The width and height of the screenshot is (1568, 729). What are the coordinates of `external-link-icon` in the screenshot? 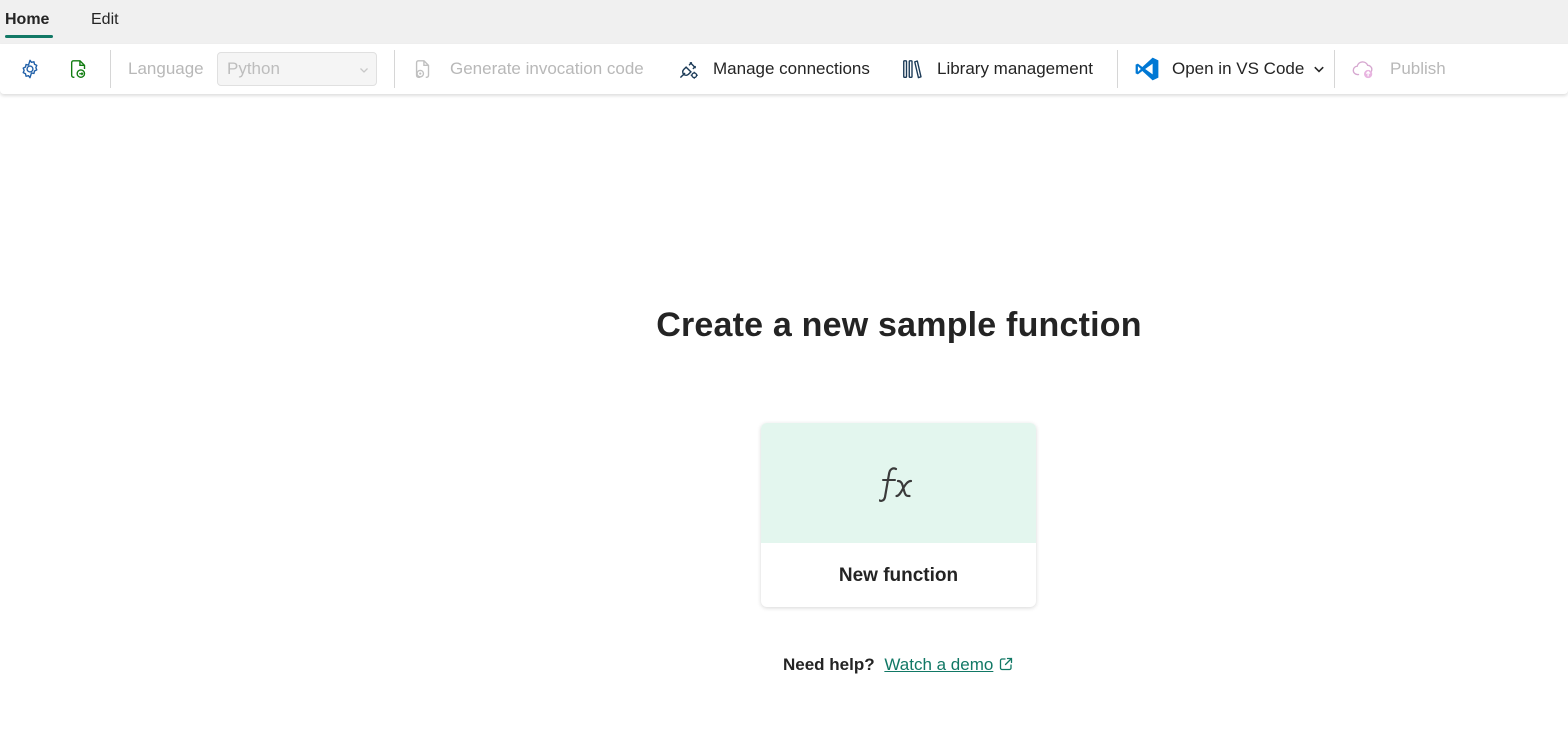 It's located at (1006, 664).